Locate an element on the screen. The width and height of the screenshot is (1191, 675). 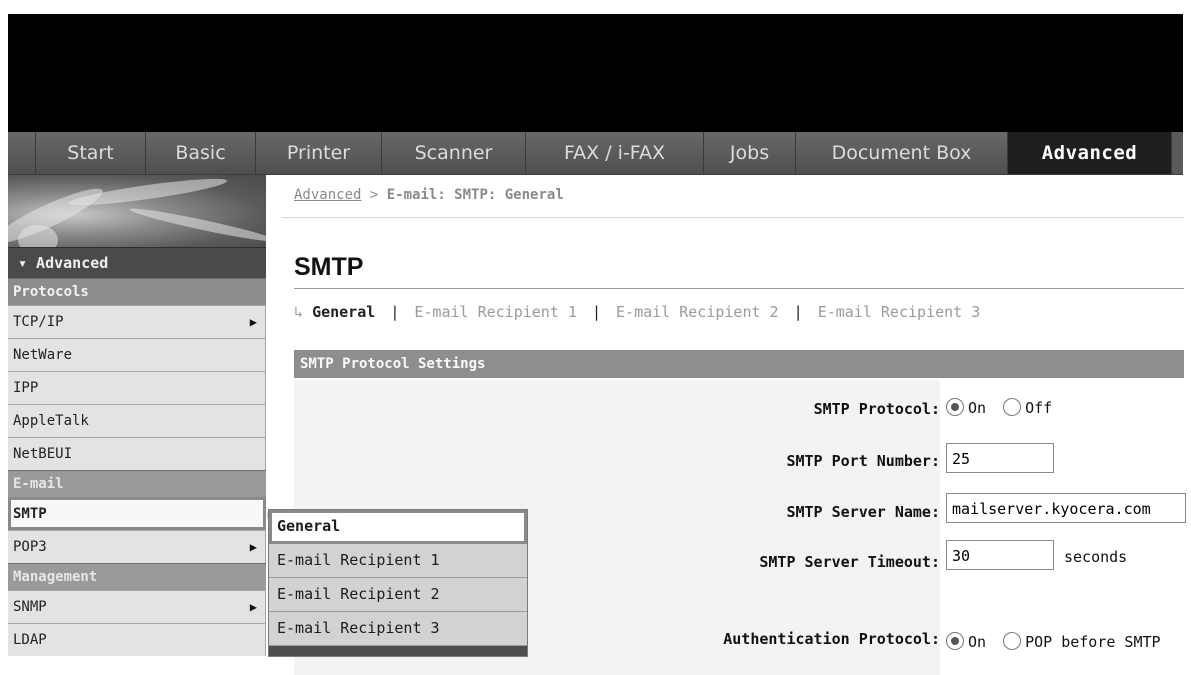
radio-pop-before-smtp-label: POP before SMTP is located at coordinates (1093, 642).